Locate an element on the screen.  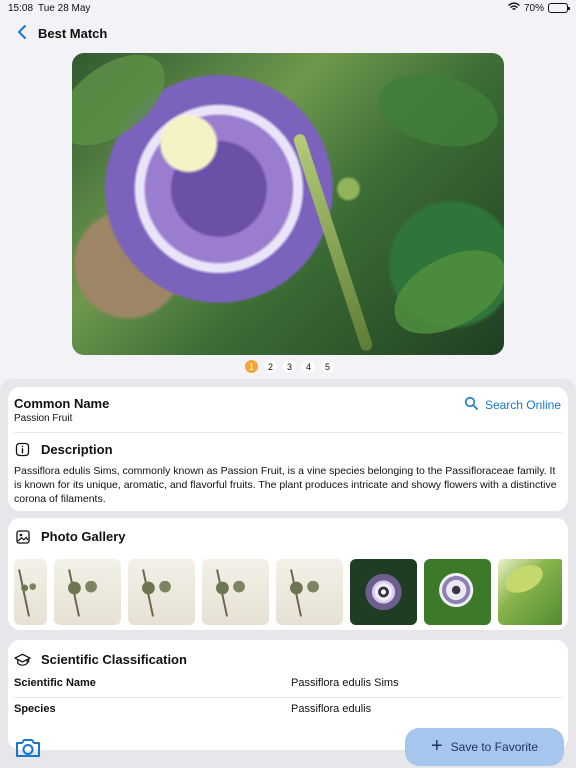
scientific-classification-heading: Scientific Classification is located at coordinates (100, 659).